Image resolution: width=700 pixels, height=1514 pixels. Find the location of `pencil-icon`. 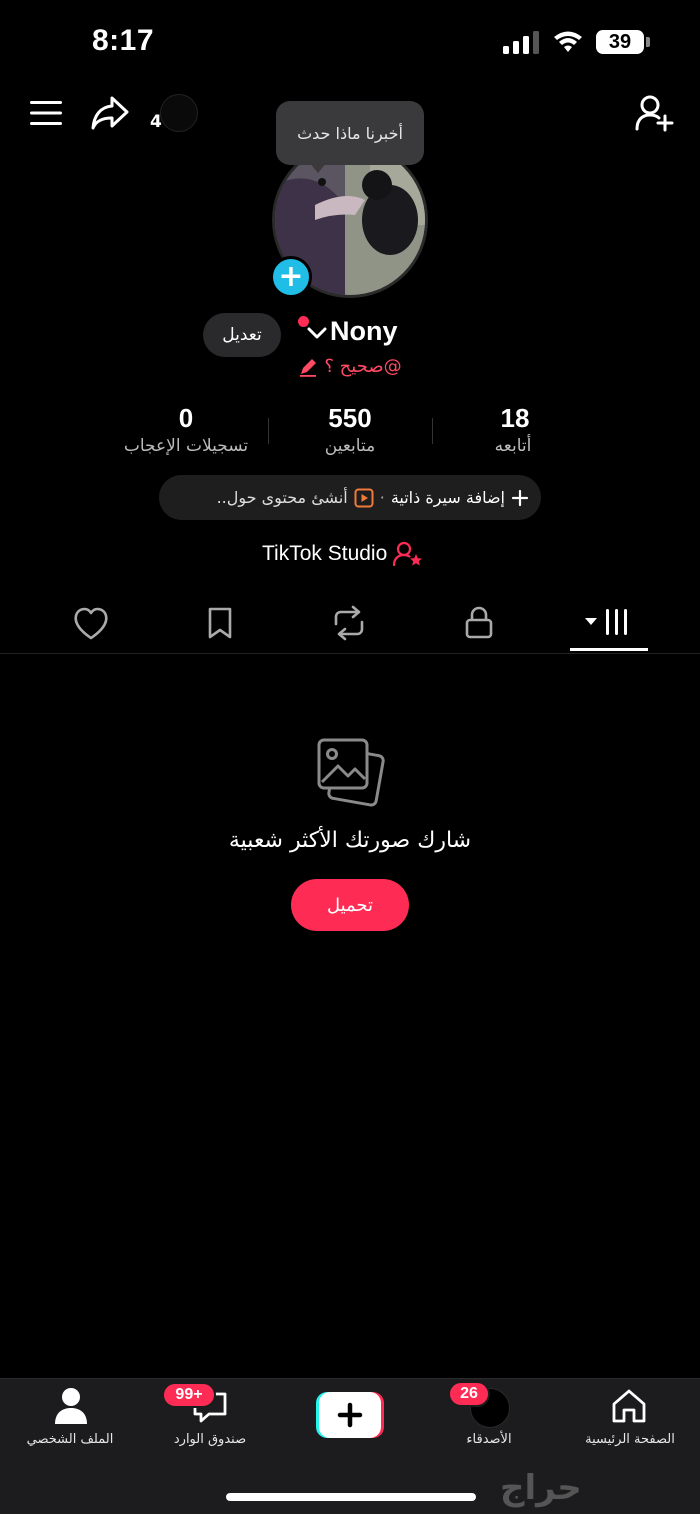

pencil-icon is located at coordinates (308, 367).